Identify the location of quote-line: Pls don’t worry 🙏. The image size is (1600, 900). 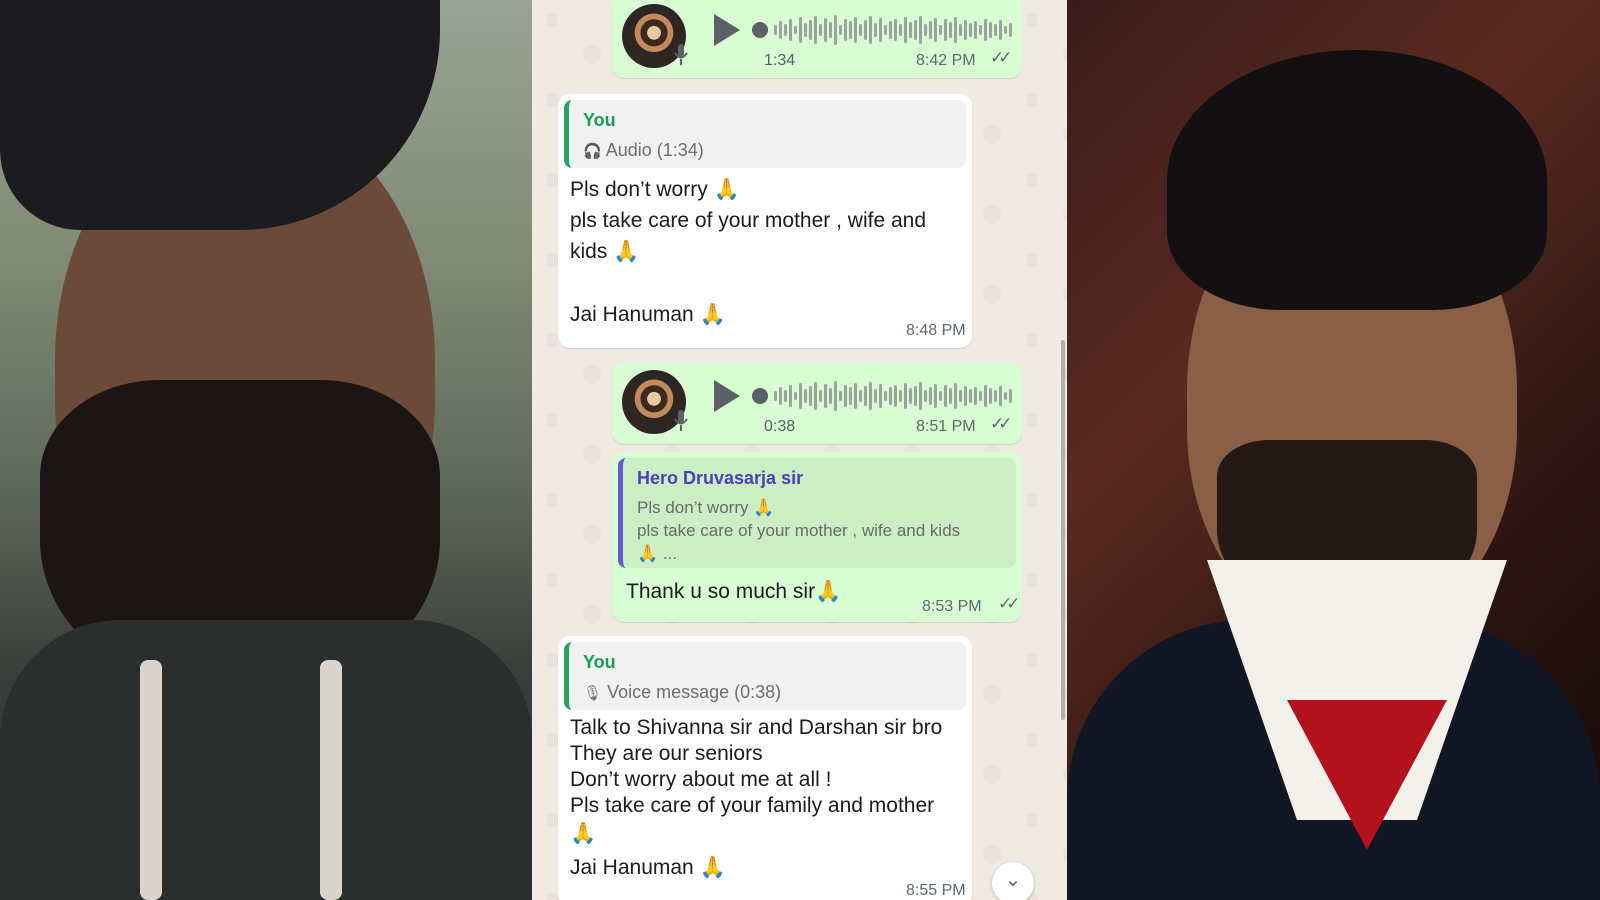
(706, 507).